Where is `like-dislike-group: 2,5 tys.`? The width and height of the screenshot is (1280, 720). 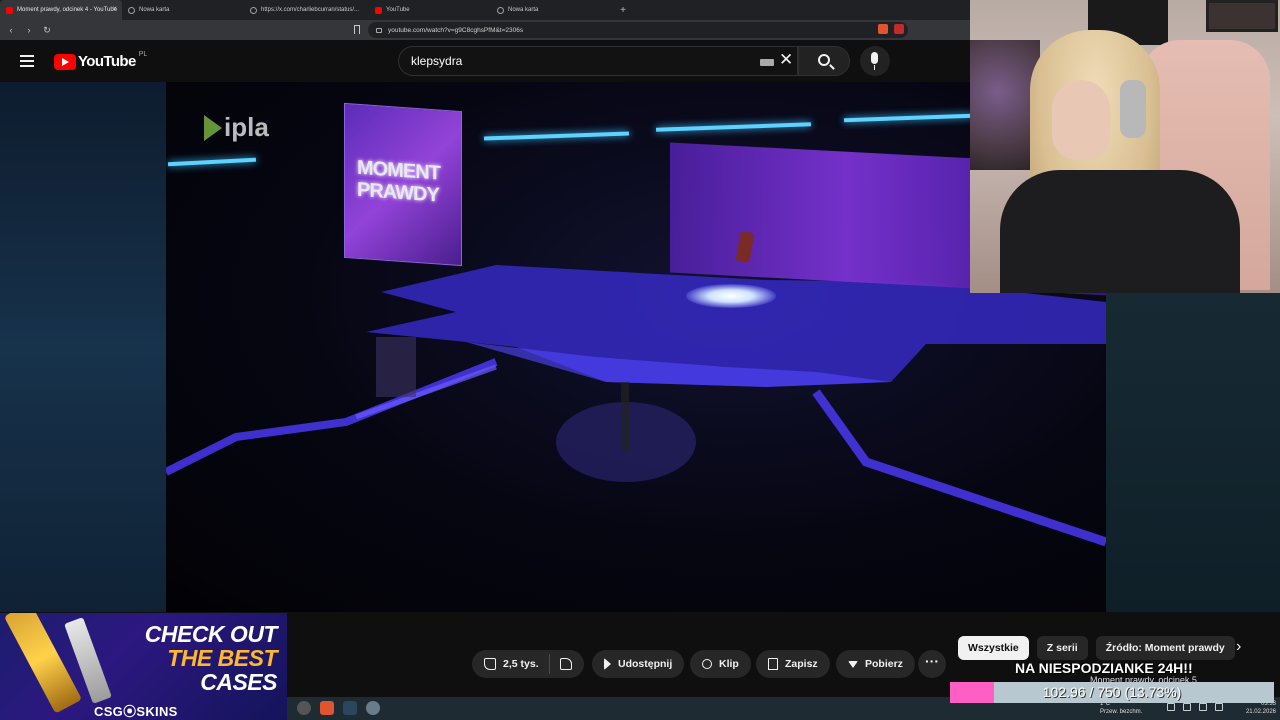
like-dislike-group: 2,5 tys. is located at coordinates (528, 664).